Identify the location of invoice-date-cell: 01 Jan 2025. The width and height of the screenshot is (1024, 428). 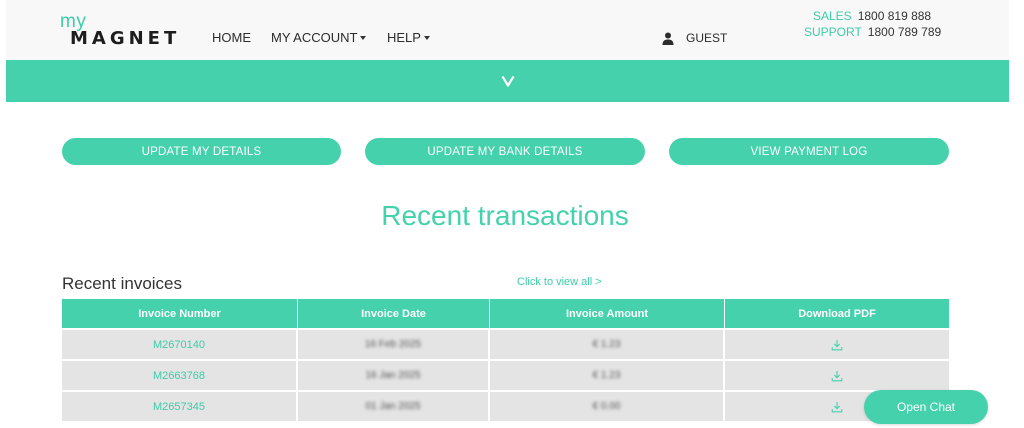
(394, 406).